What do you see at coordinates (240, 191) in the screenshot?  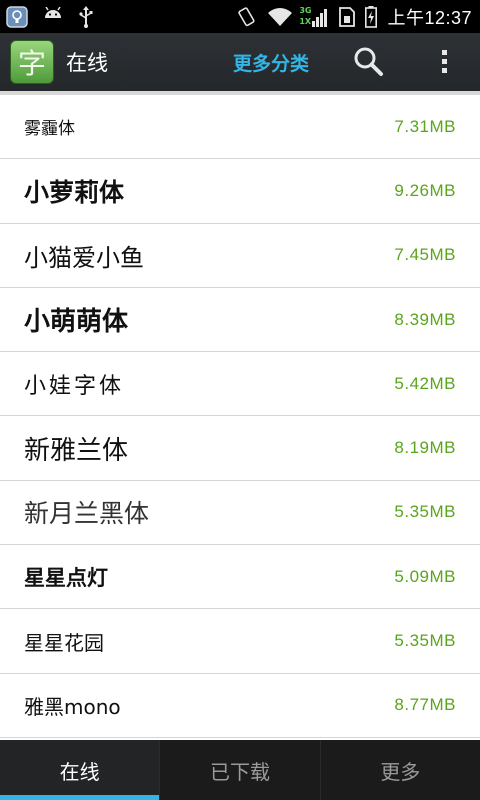 I see `list-item: 小萝莉体 9.26MB` at bounding box center [240, 191].